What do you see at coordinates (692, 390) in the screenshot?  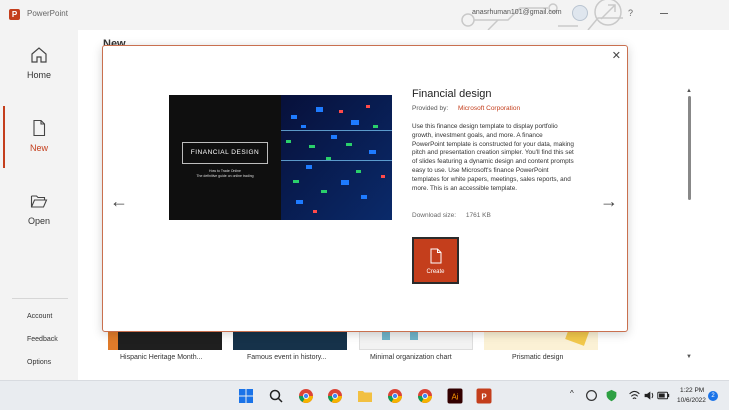 I see `clock-time: 1:22 PM` at bounding box center [692, 390].